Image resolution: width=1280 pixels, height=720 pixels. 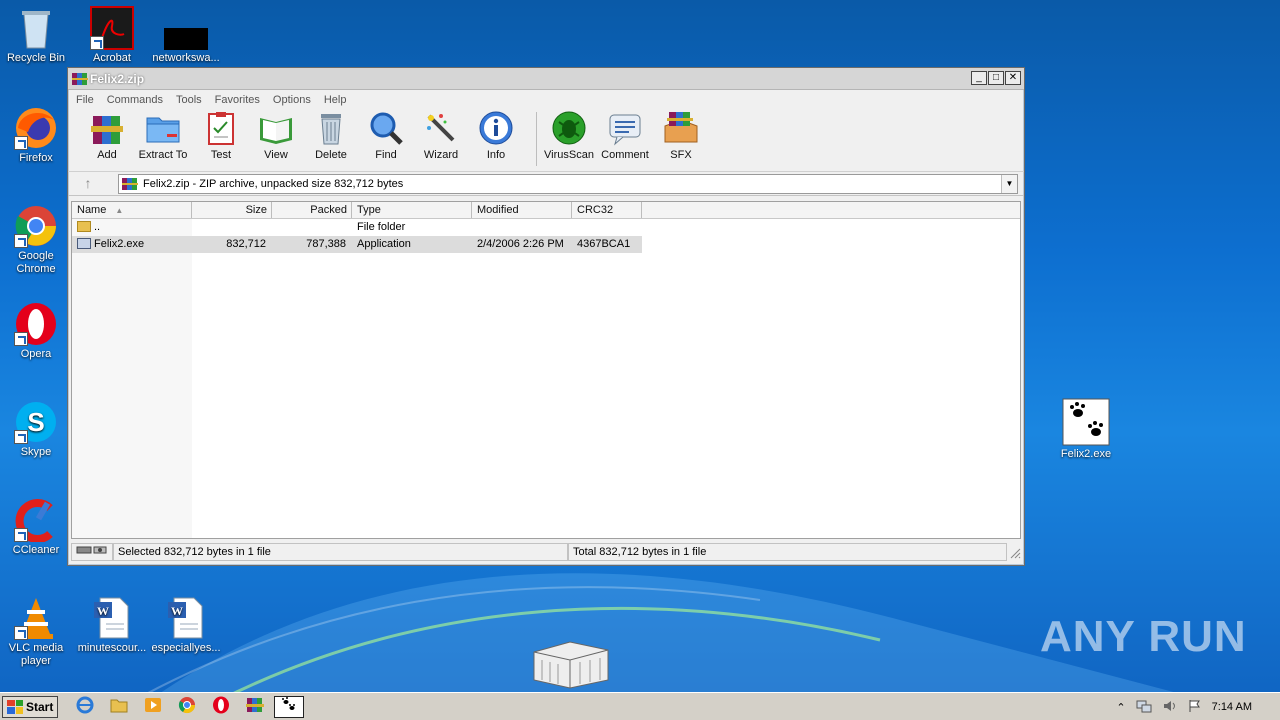 I want to click on desktop-icon-vlc: VLC media player, so click(x=36, y=632).